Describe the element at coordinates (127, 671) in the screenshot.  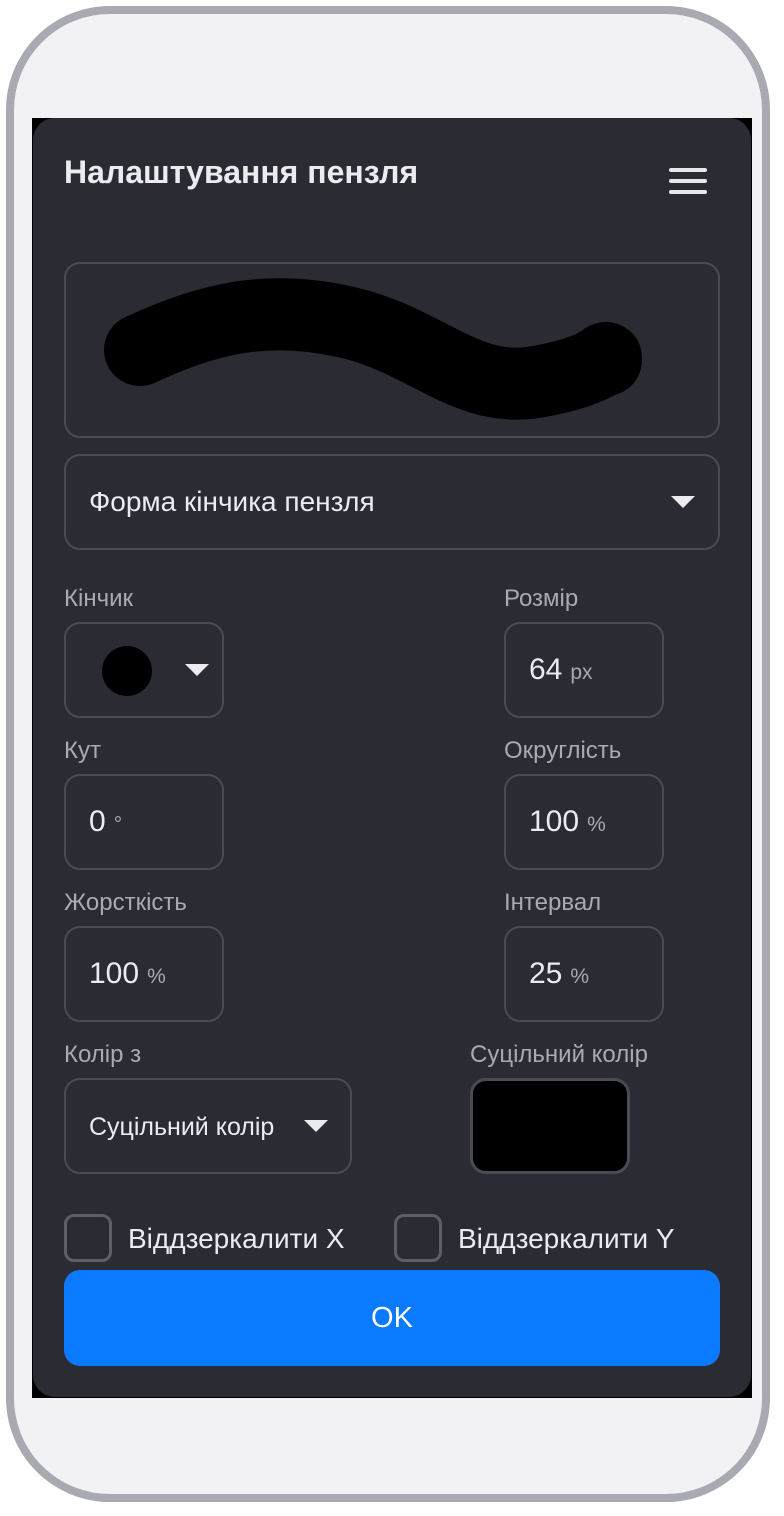
I see `round-tip-icon` at that location.